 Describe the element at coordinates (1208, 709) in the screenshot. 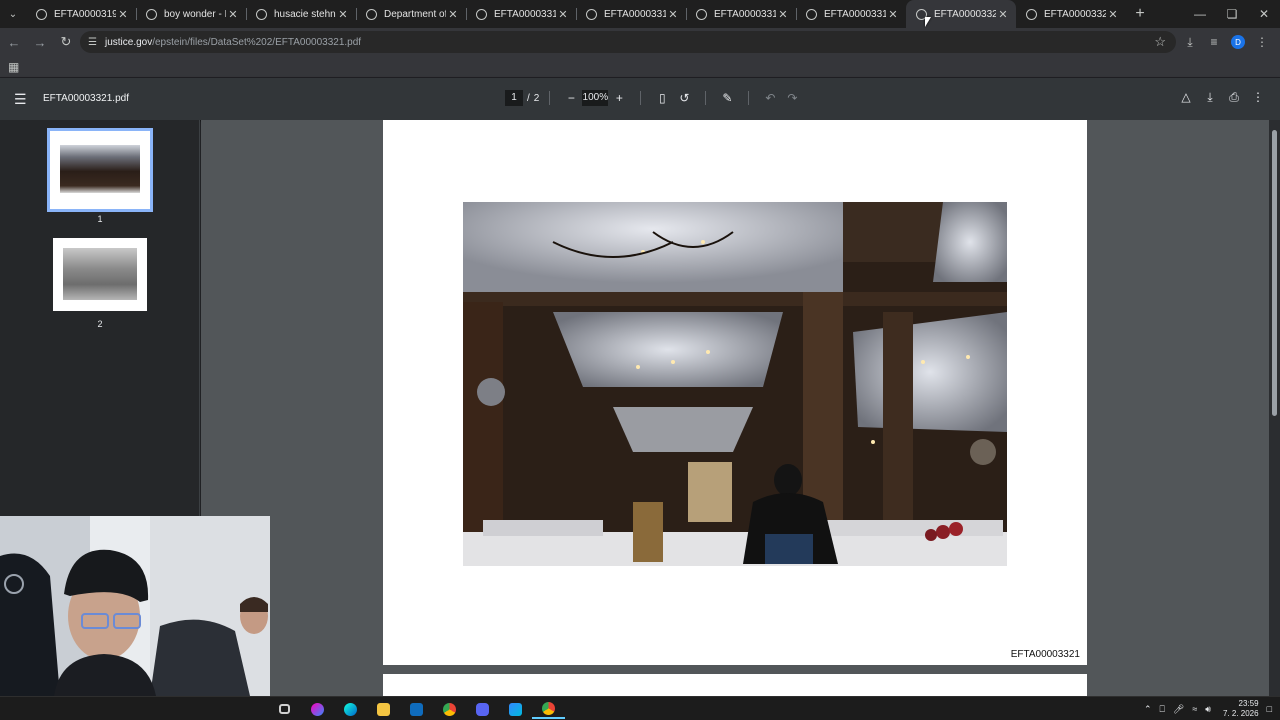

I see `volume-icon: 🔊︎` at that location.